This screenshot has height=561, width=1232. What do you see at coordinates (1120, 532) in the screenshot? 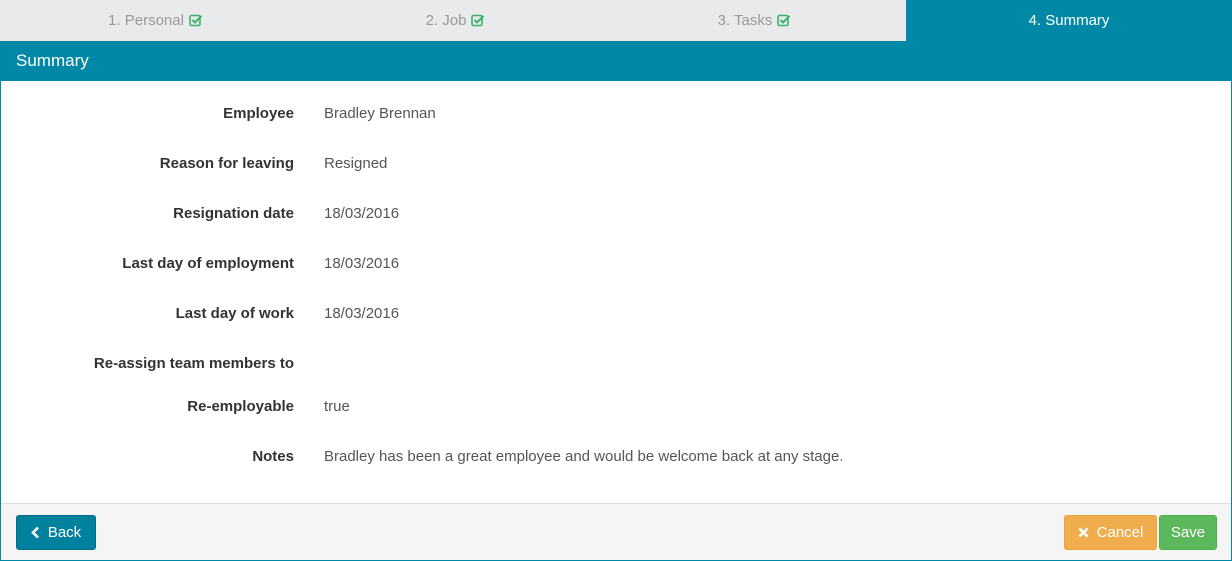
I see `cancel-button-label: Cancel` at bounding box center [1120, 532].